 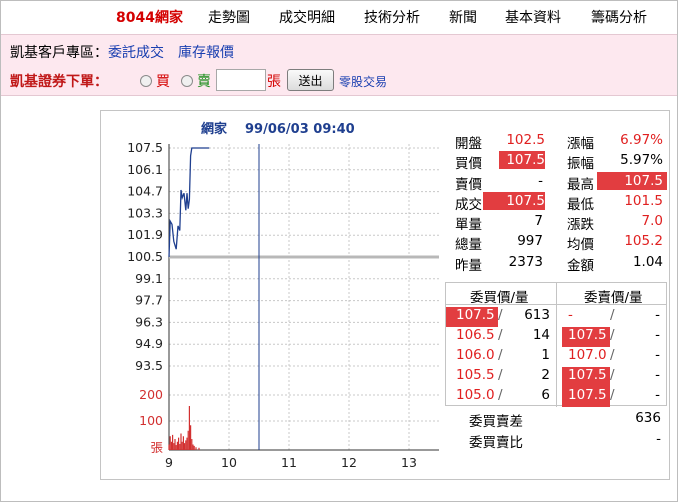 What do you see at coordinates (580, 144) in the screenshot?
I see `change-pct-label: 漲幅` at bounding box center [580, 144].